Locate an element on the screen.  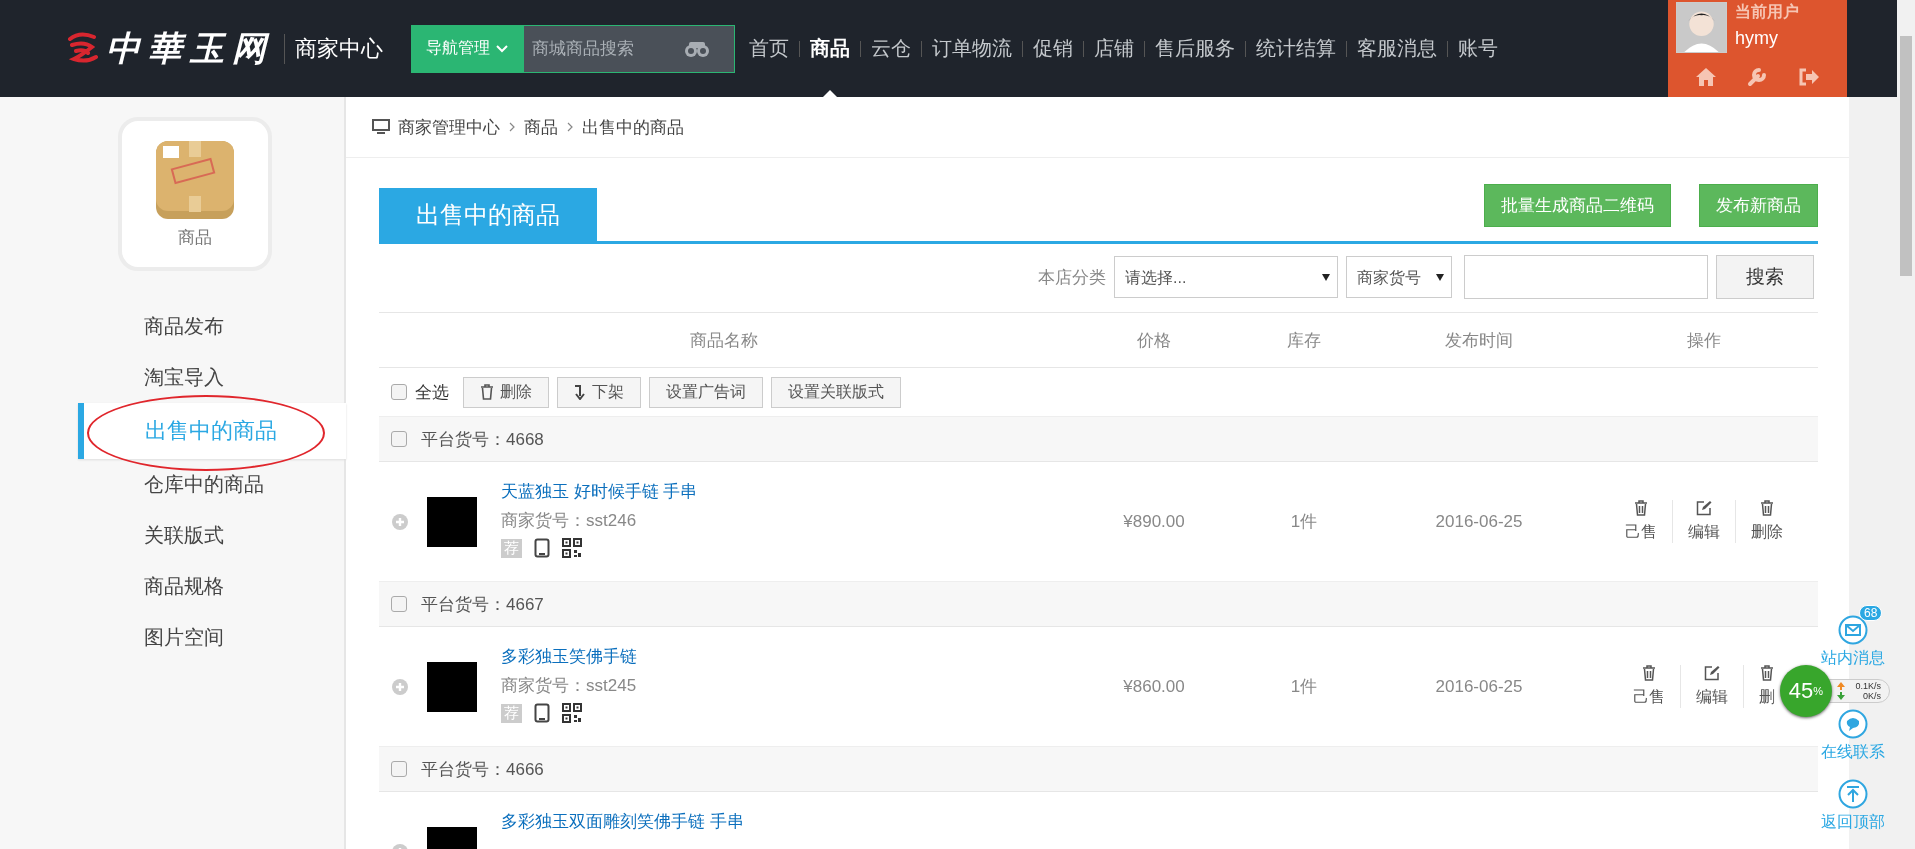
bulk-action-button: 设置广告词 is located at coordinates (706, 392).